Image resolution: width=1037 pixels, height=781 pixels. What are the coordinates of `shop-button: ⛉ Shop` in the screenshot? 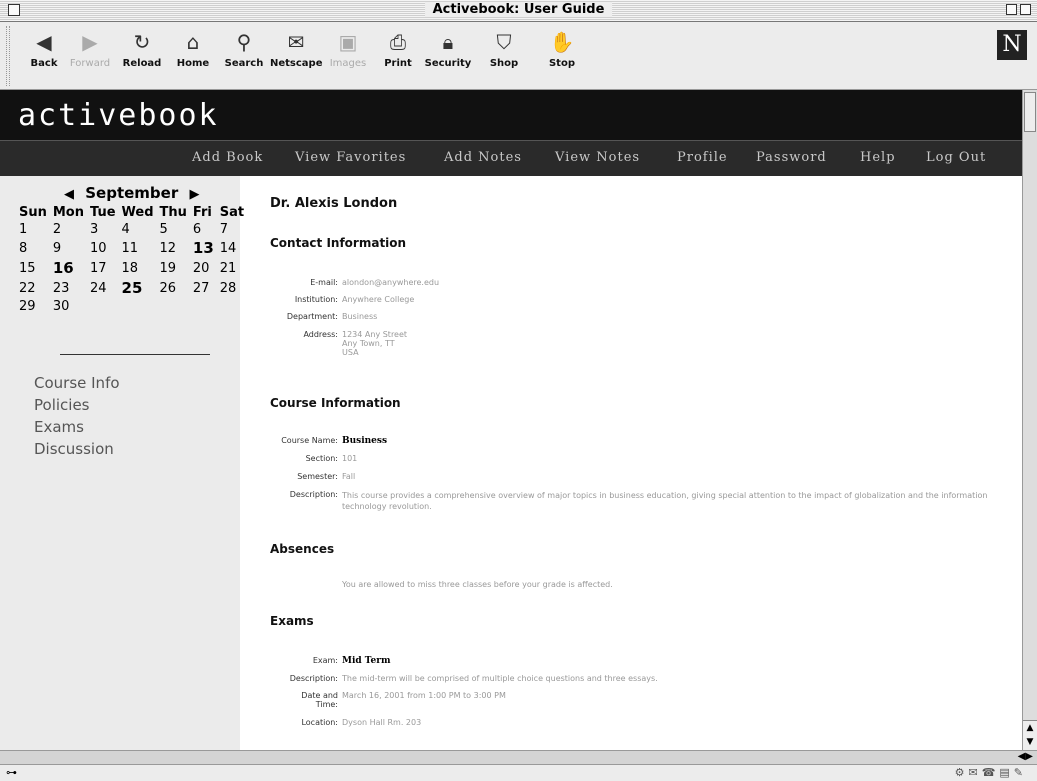 It's located at (504, 55).